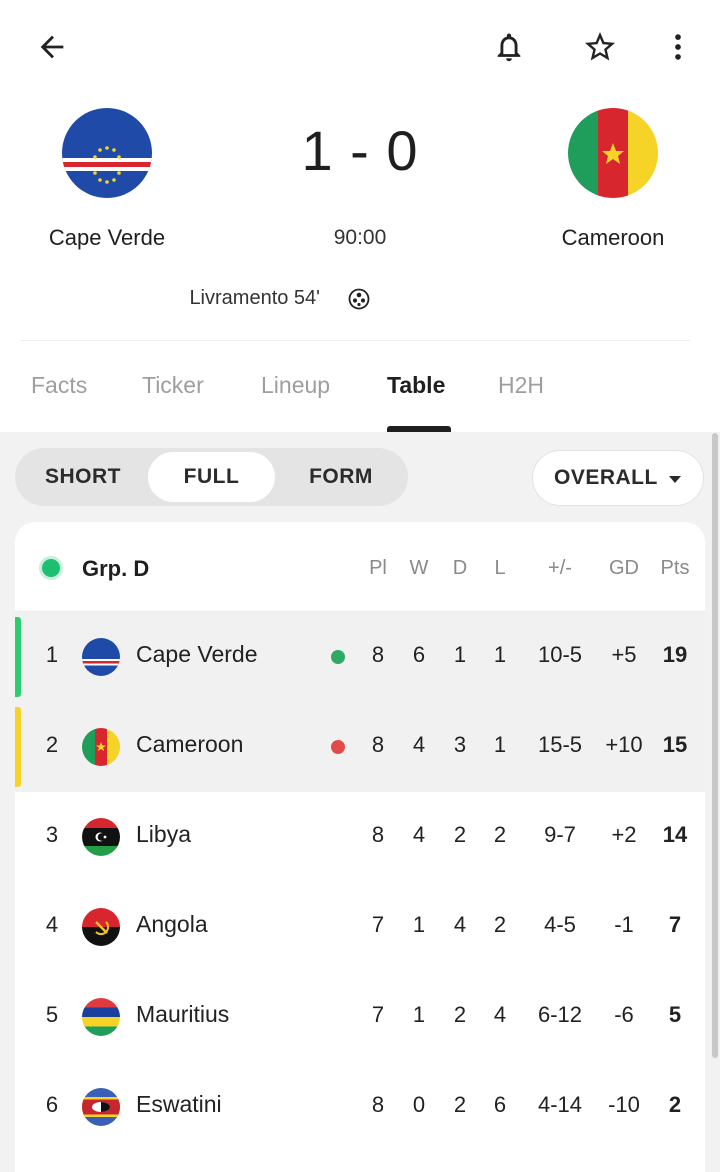 This screenshot has width=720, height=1172. I want to click on row-goal-diff: +5, so click(624, 654).